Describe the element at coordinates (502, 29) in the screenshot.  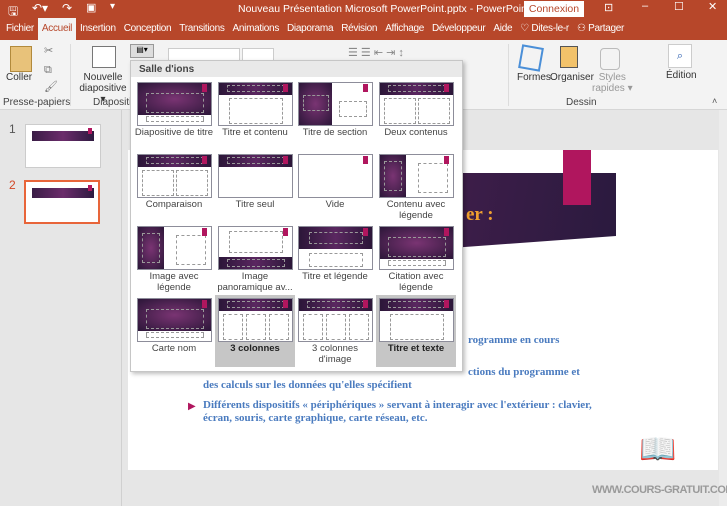
I see `tab-aide: Aide` at that location.